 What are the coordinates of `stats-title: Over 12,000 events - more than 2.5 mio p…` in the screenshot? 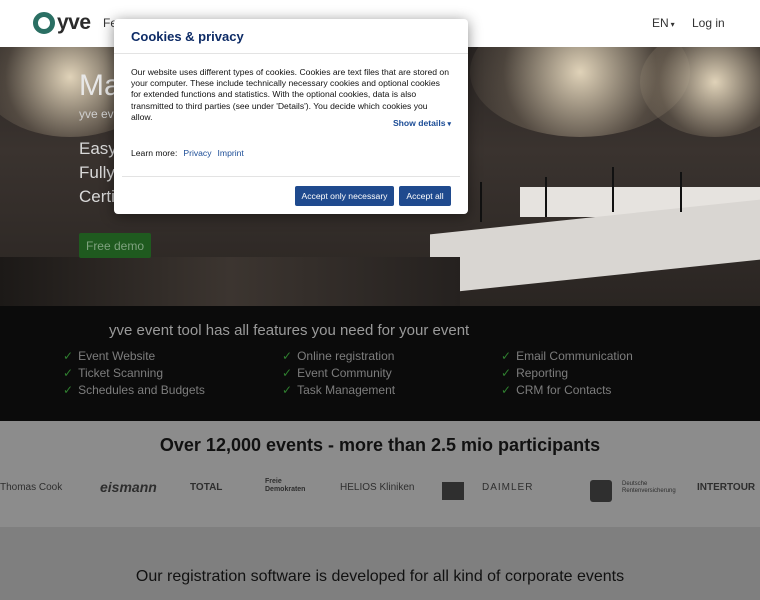 It's located at (380, 445).